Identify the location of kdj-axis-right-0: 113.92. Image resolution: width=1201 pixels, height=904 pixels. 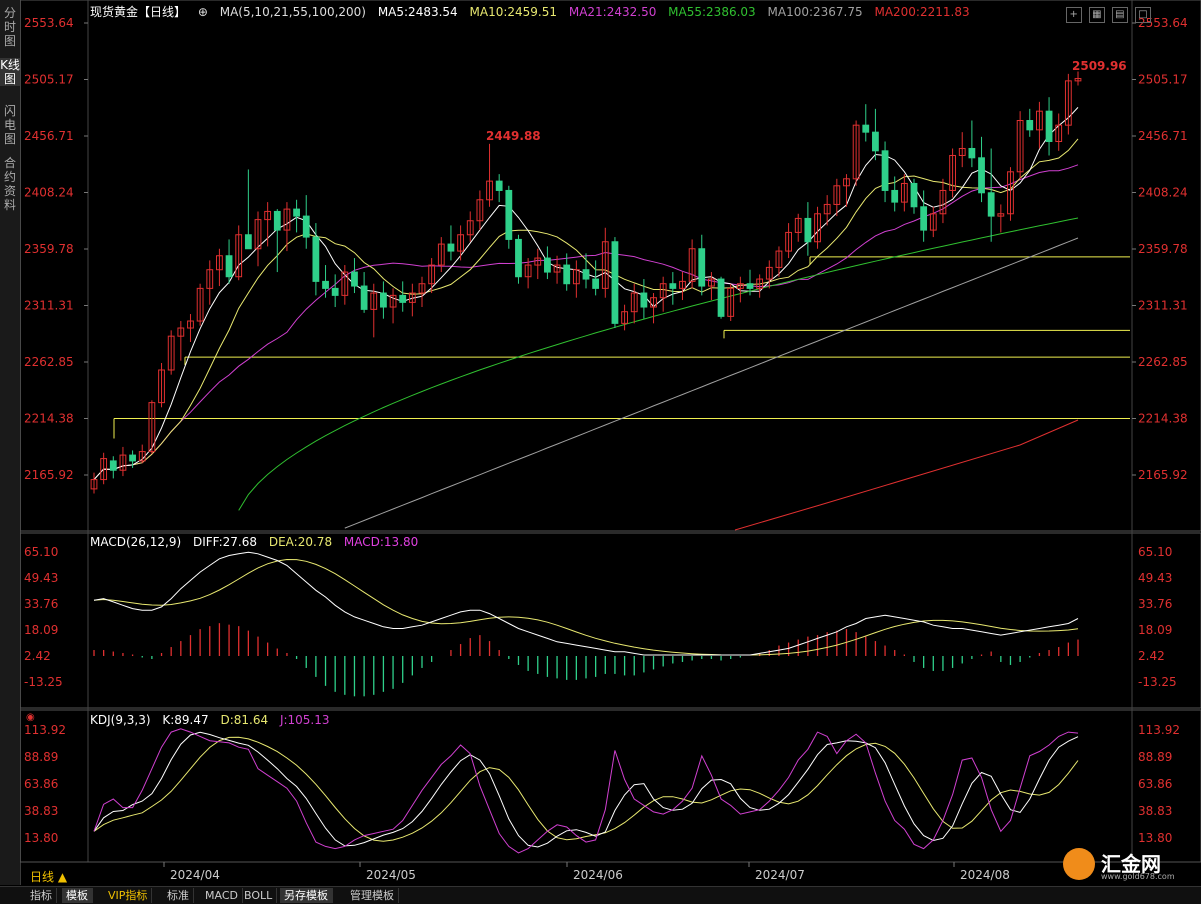
(1159, 730).